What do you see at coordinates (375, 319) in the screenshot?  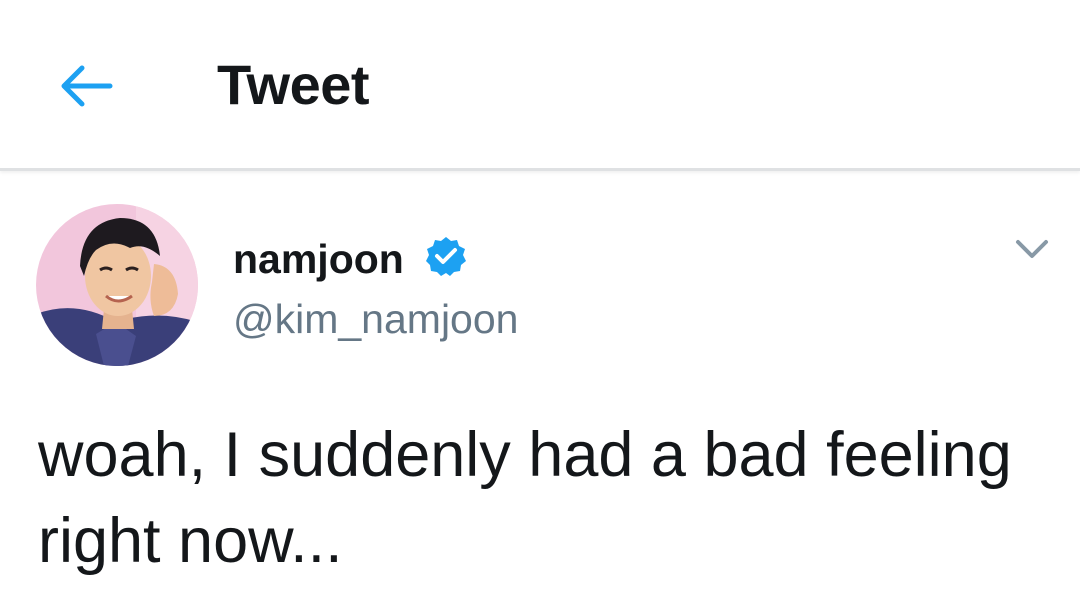 I see `author-handle: @kim_namjoon` at bounding box center [375, 319].